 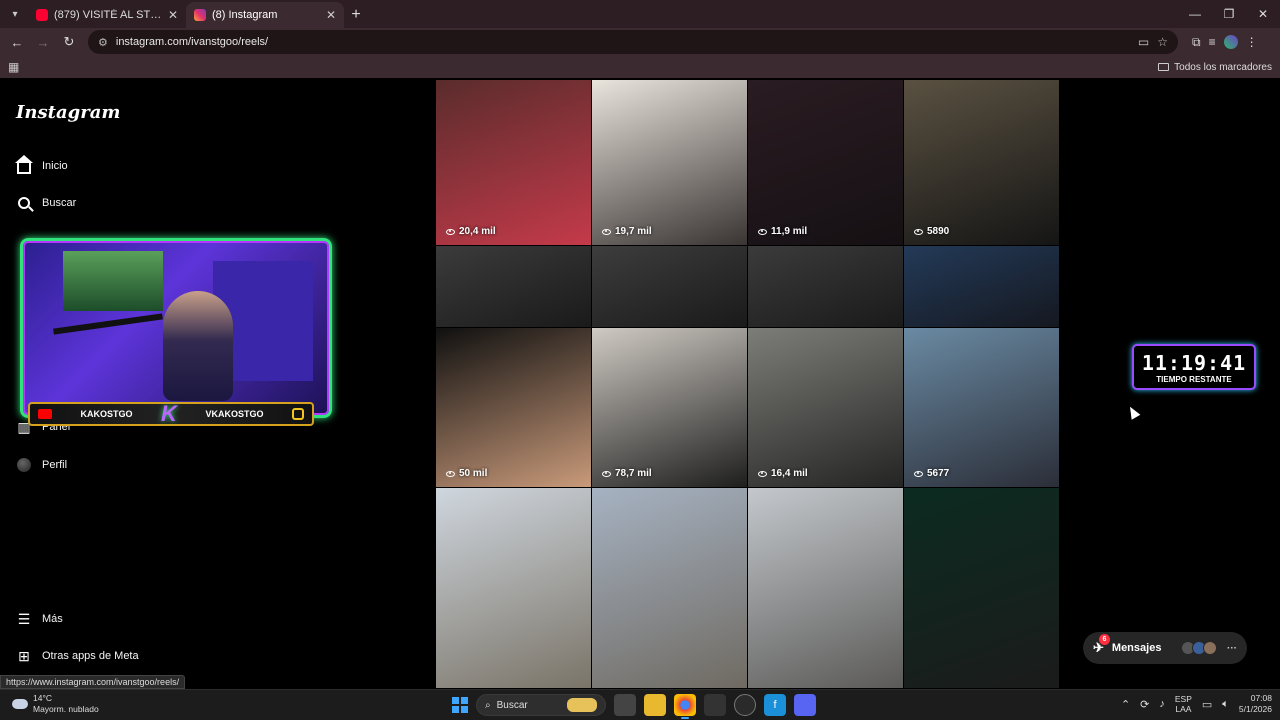 I want to click on view-count: 19,7 mil, so click(x=627, y=231).